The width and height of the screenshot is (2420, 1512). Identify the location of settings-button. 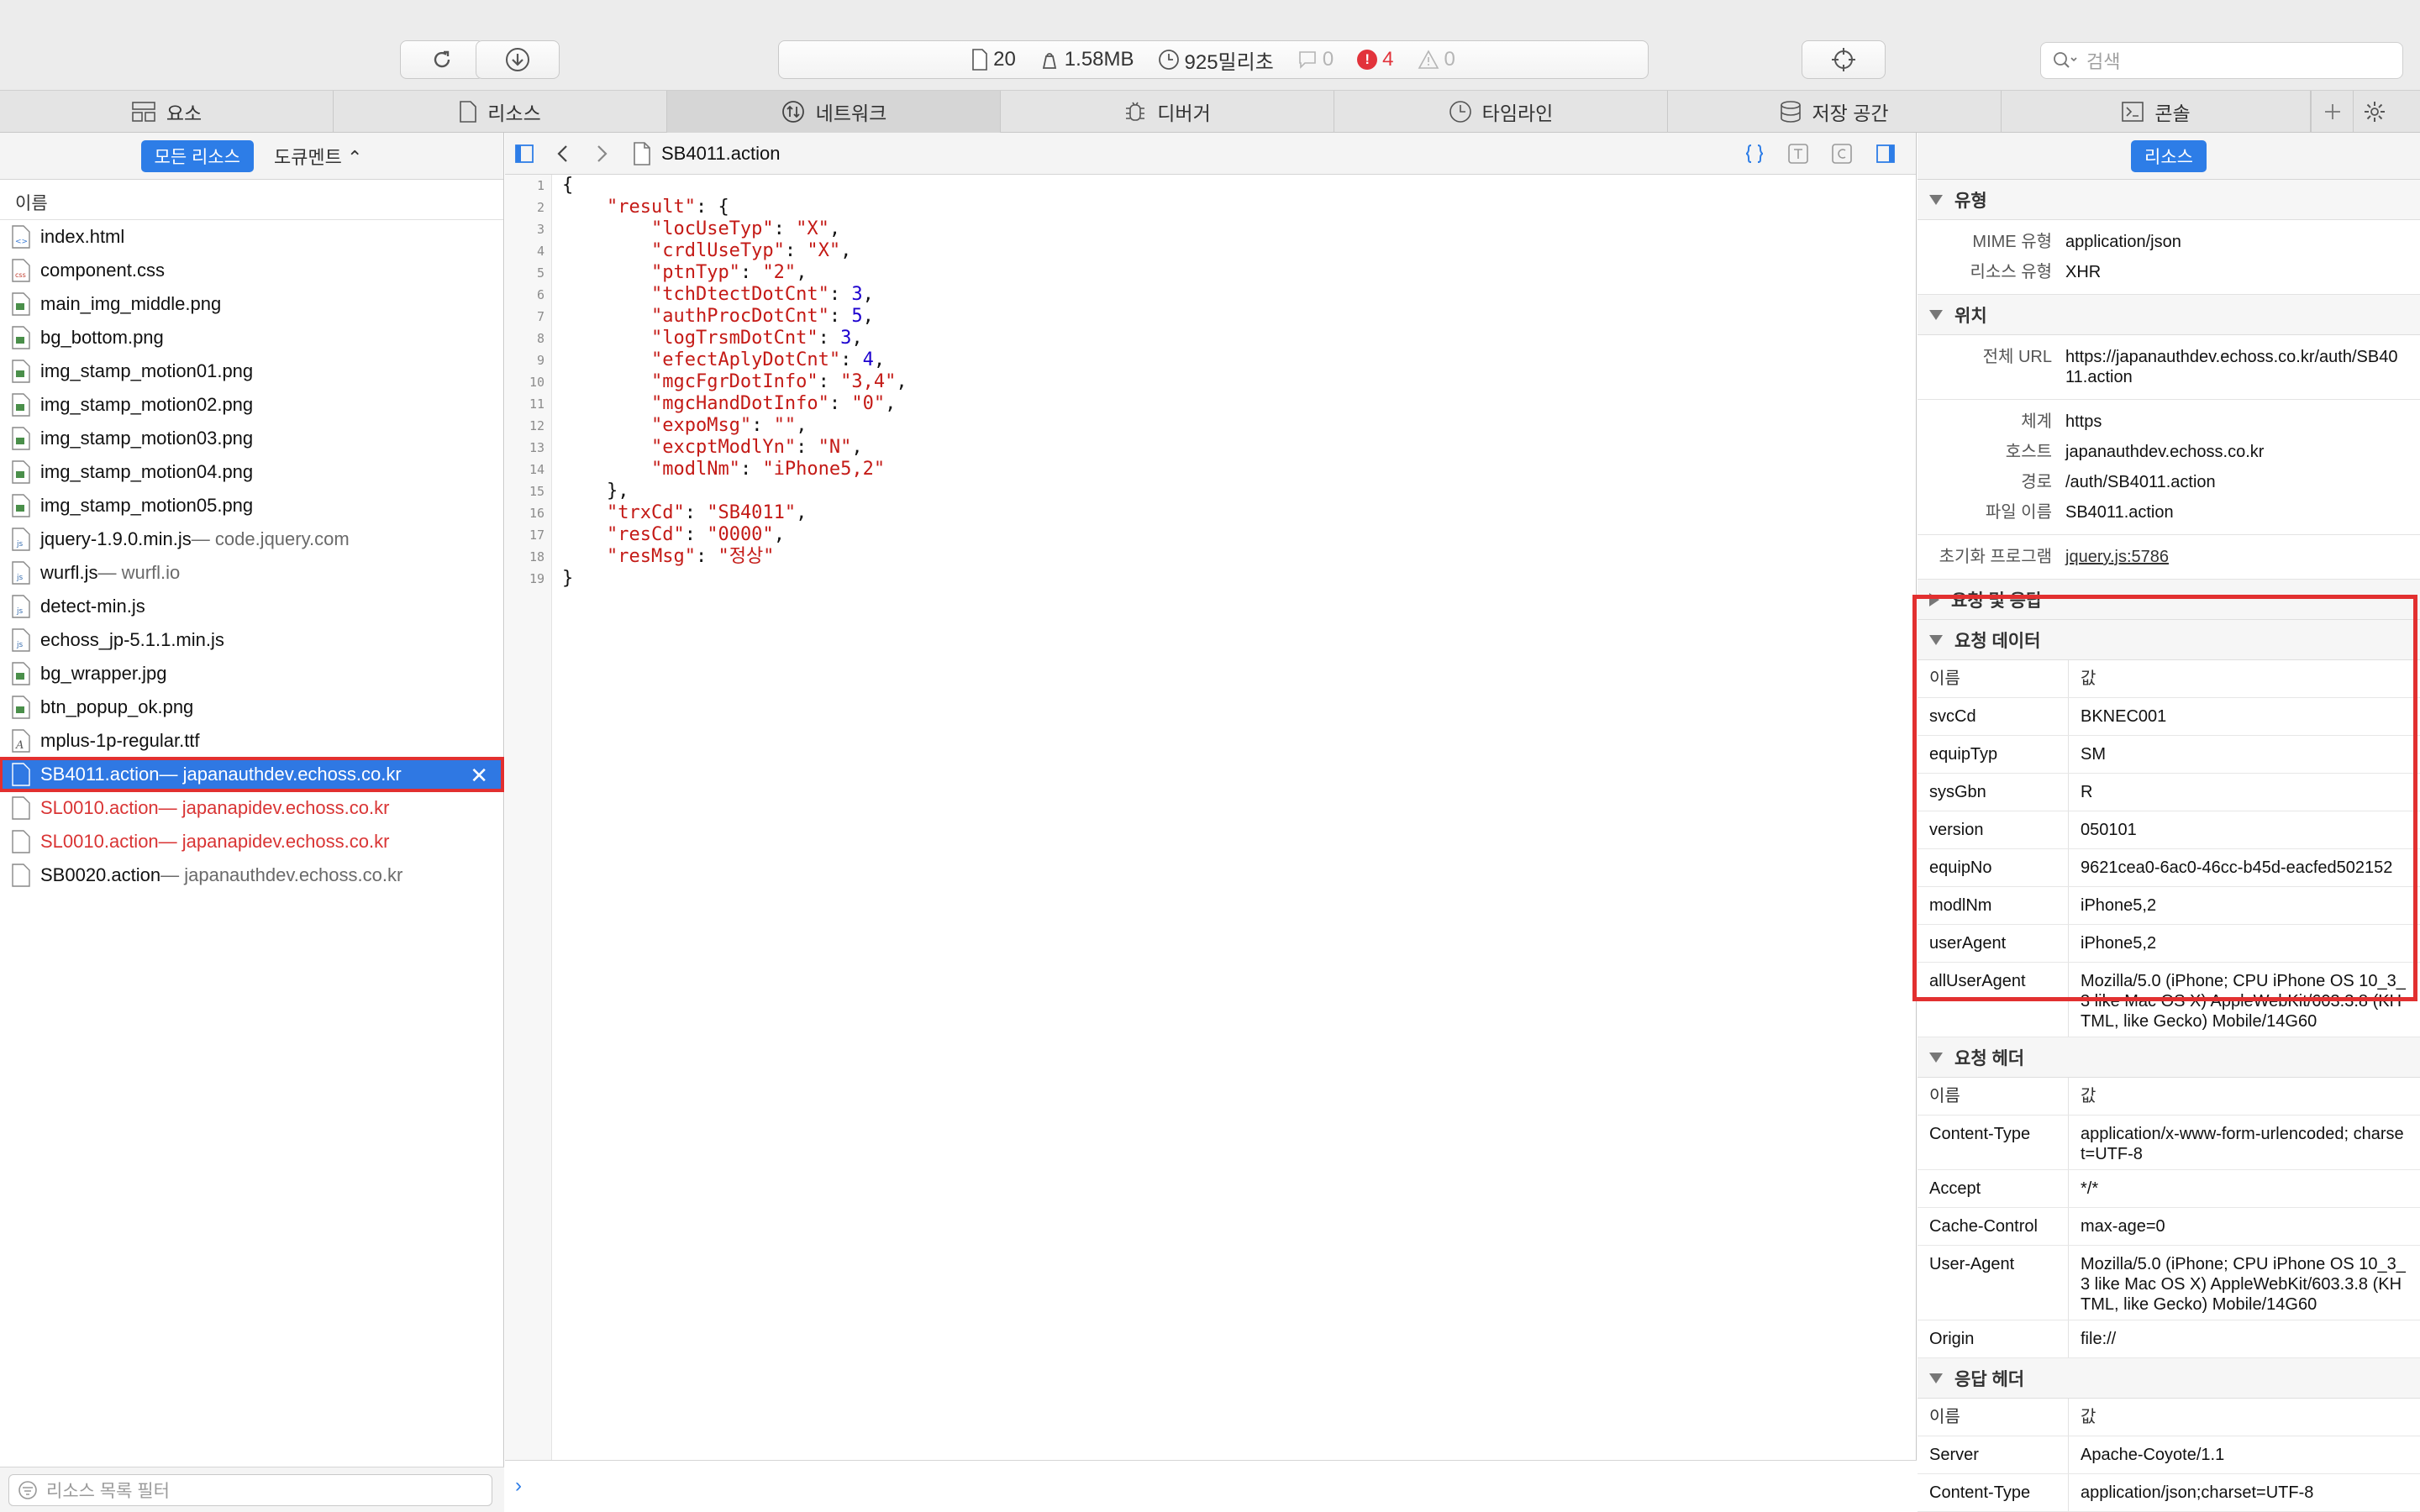
(2374, 112).